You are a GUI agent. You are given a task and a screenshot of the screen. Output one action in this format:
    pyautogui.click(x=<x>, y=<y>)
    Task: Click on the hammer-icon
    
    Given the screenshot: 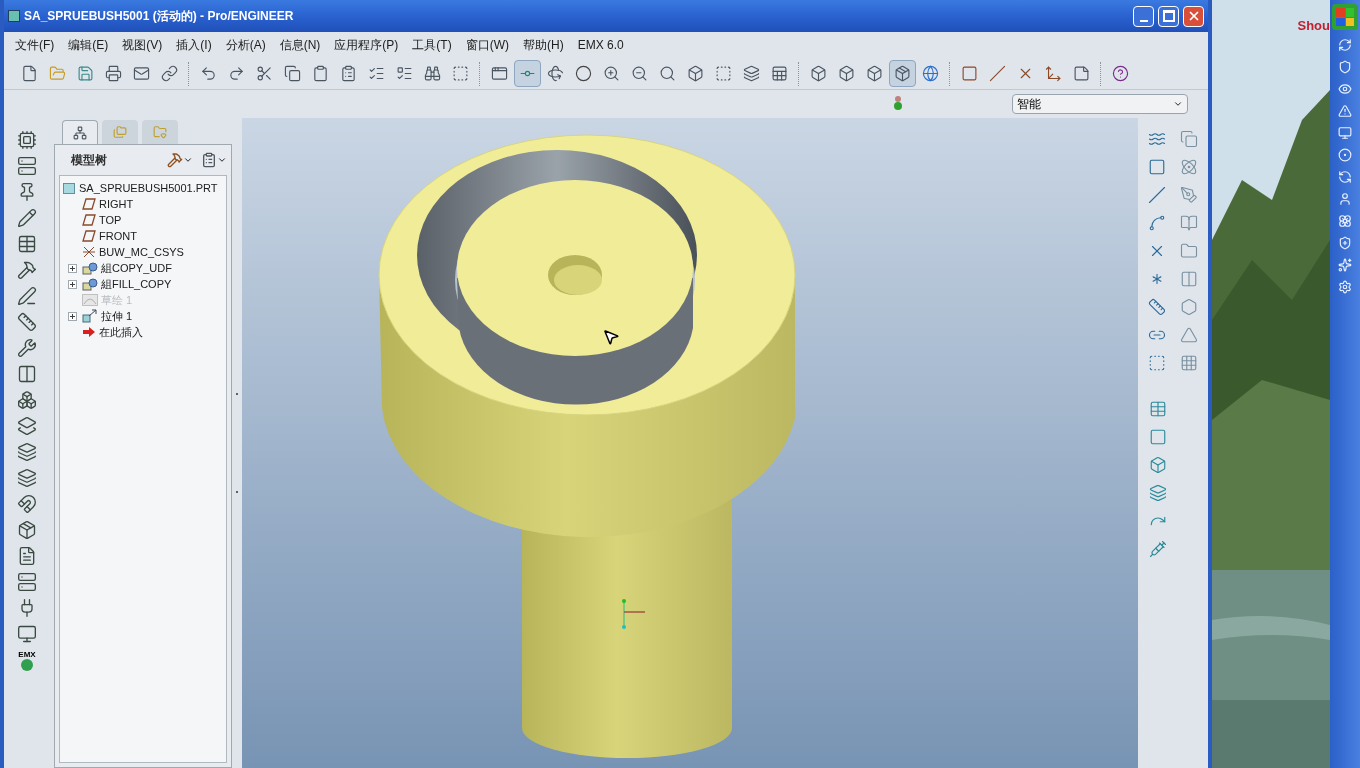 What is the action you would take?
    pyautogui.click(x=175, y=160)
    